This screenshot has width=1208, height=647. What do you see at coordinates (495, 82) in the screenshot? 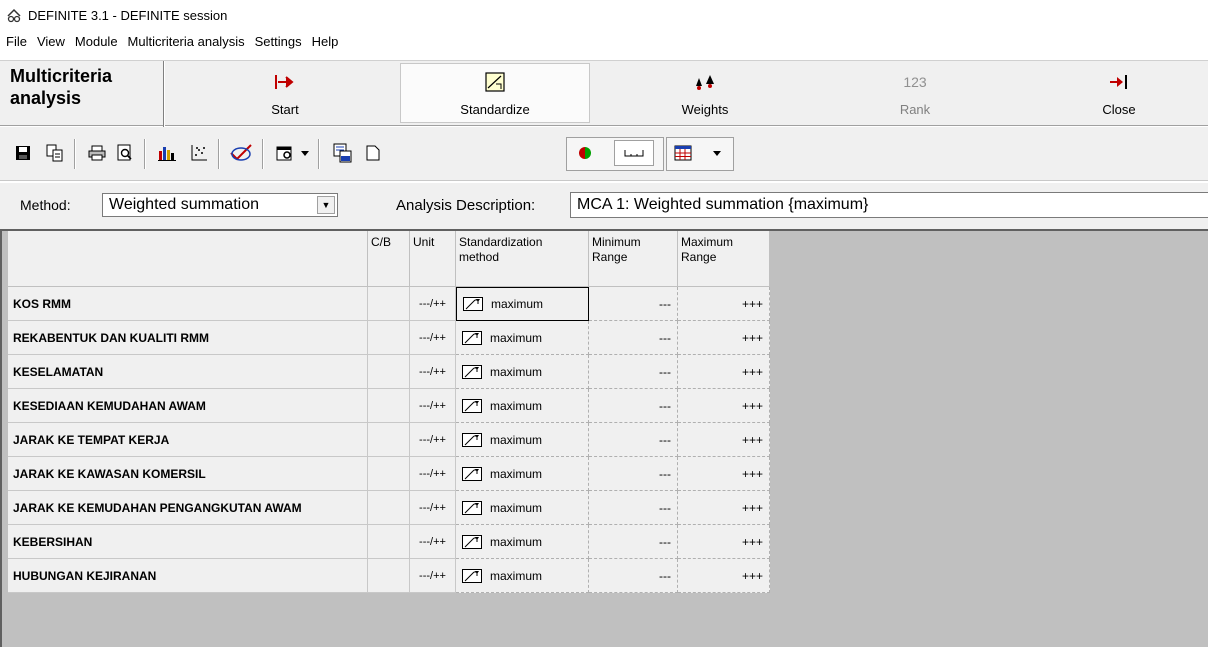
I see `standardize-icon` at bounding box center [495, 82].